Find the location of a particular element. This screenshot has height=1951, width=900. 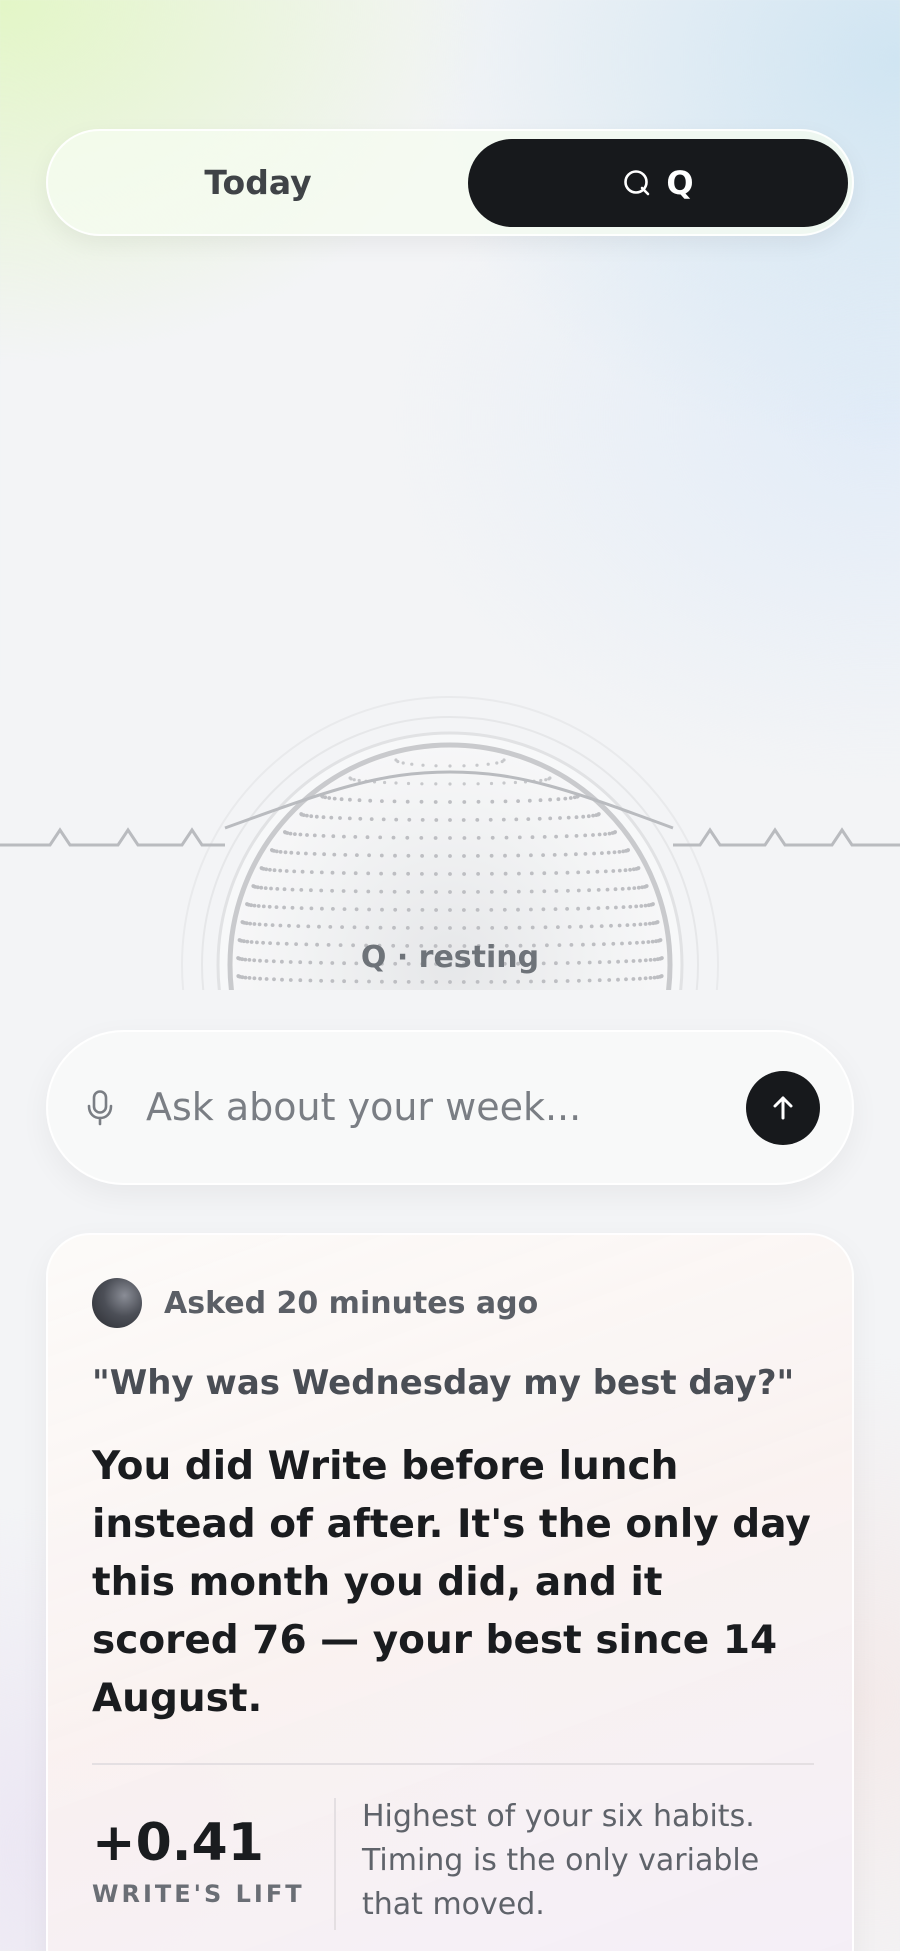

tab-q: Q is located at coordinates (658, 183).